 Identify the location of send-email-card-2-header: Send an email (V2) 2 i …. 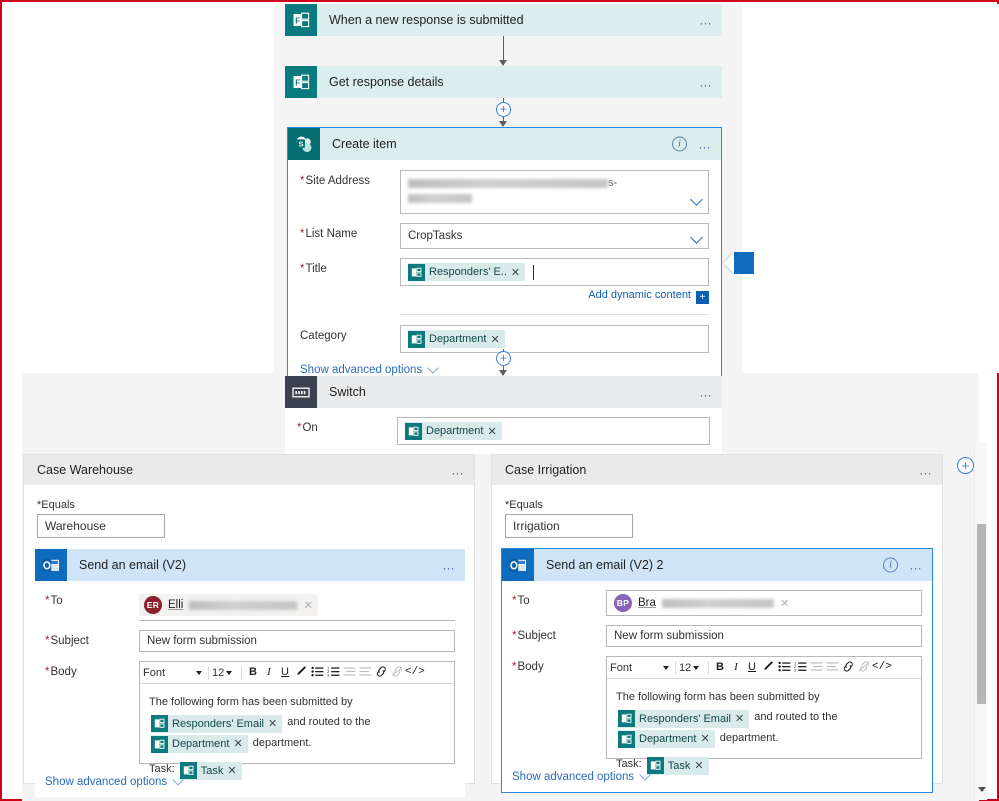
(717, 565).